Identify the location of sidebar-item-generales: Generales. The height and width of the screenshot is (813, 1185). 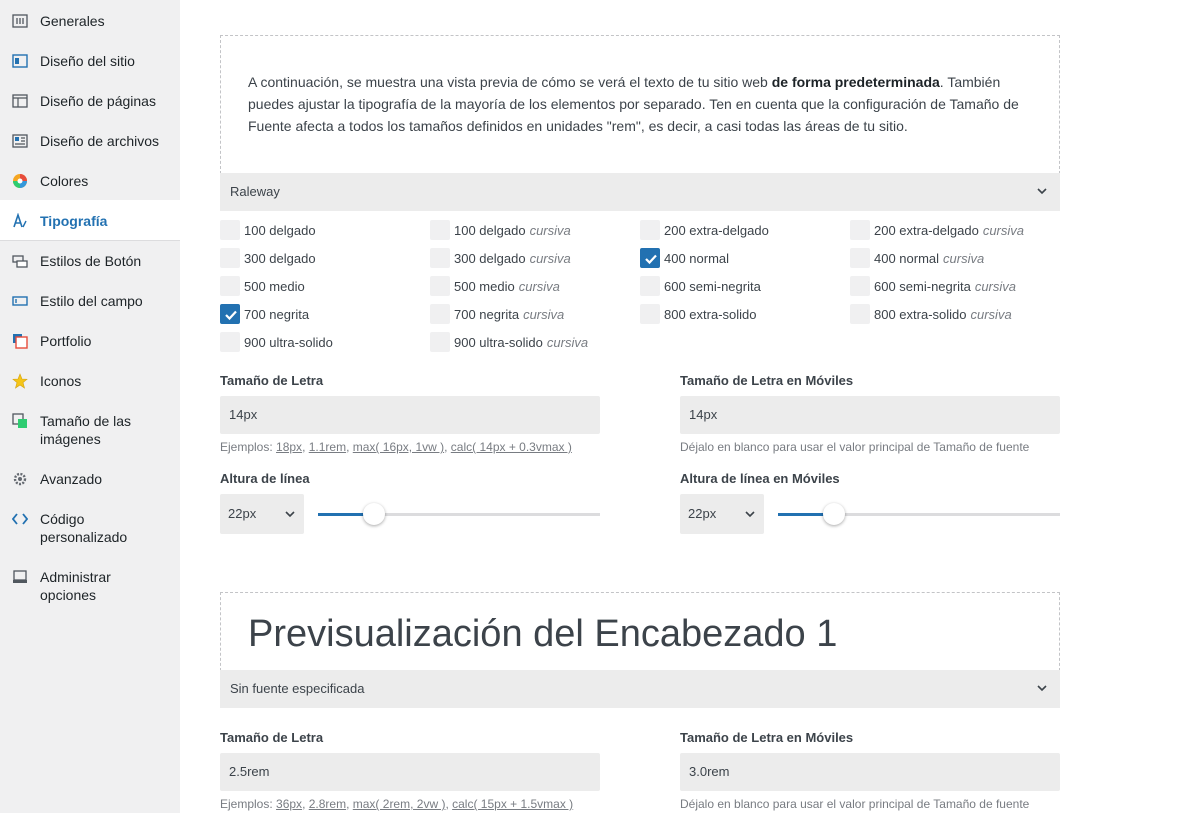
(90, 22).